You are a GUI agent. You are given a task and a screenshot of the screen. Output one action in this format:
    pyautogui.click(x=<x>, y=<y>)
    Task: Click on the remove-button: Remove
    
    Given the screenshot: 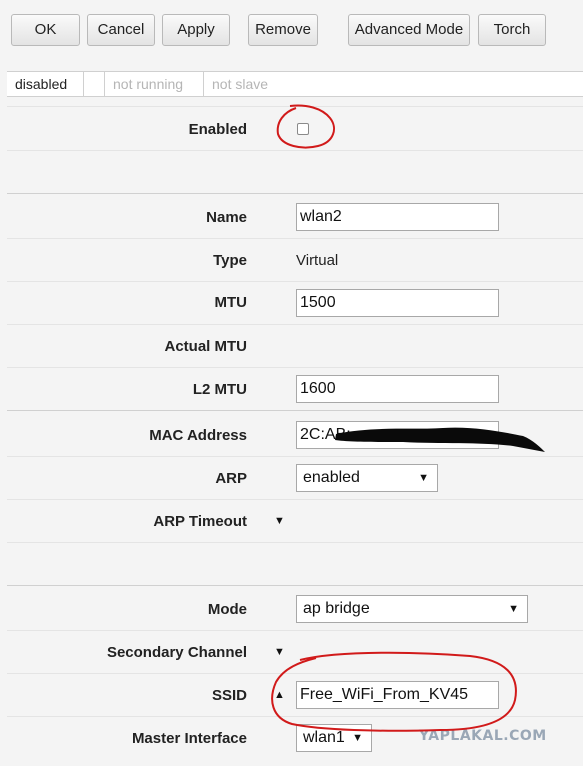 What is the action you would take?
    pyautogui.click(x=283, y=30)
    